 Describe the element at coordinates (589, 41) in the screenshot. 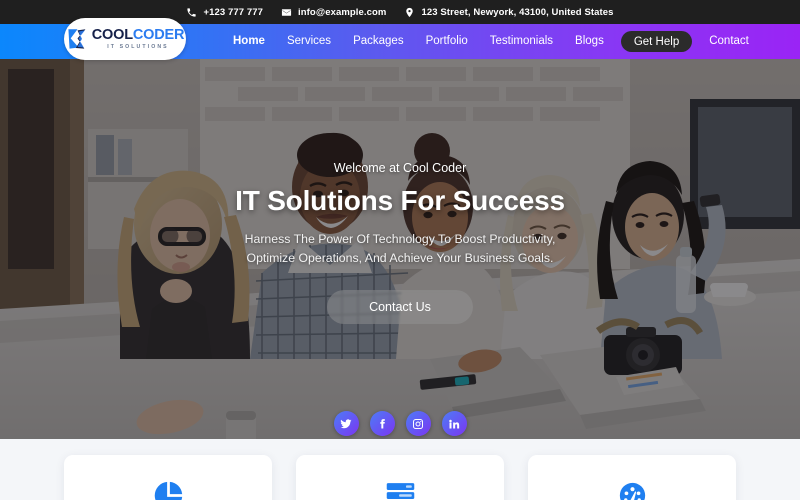

I see `nav-item-blogs: Blogs` at that location.